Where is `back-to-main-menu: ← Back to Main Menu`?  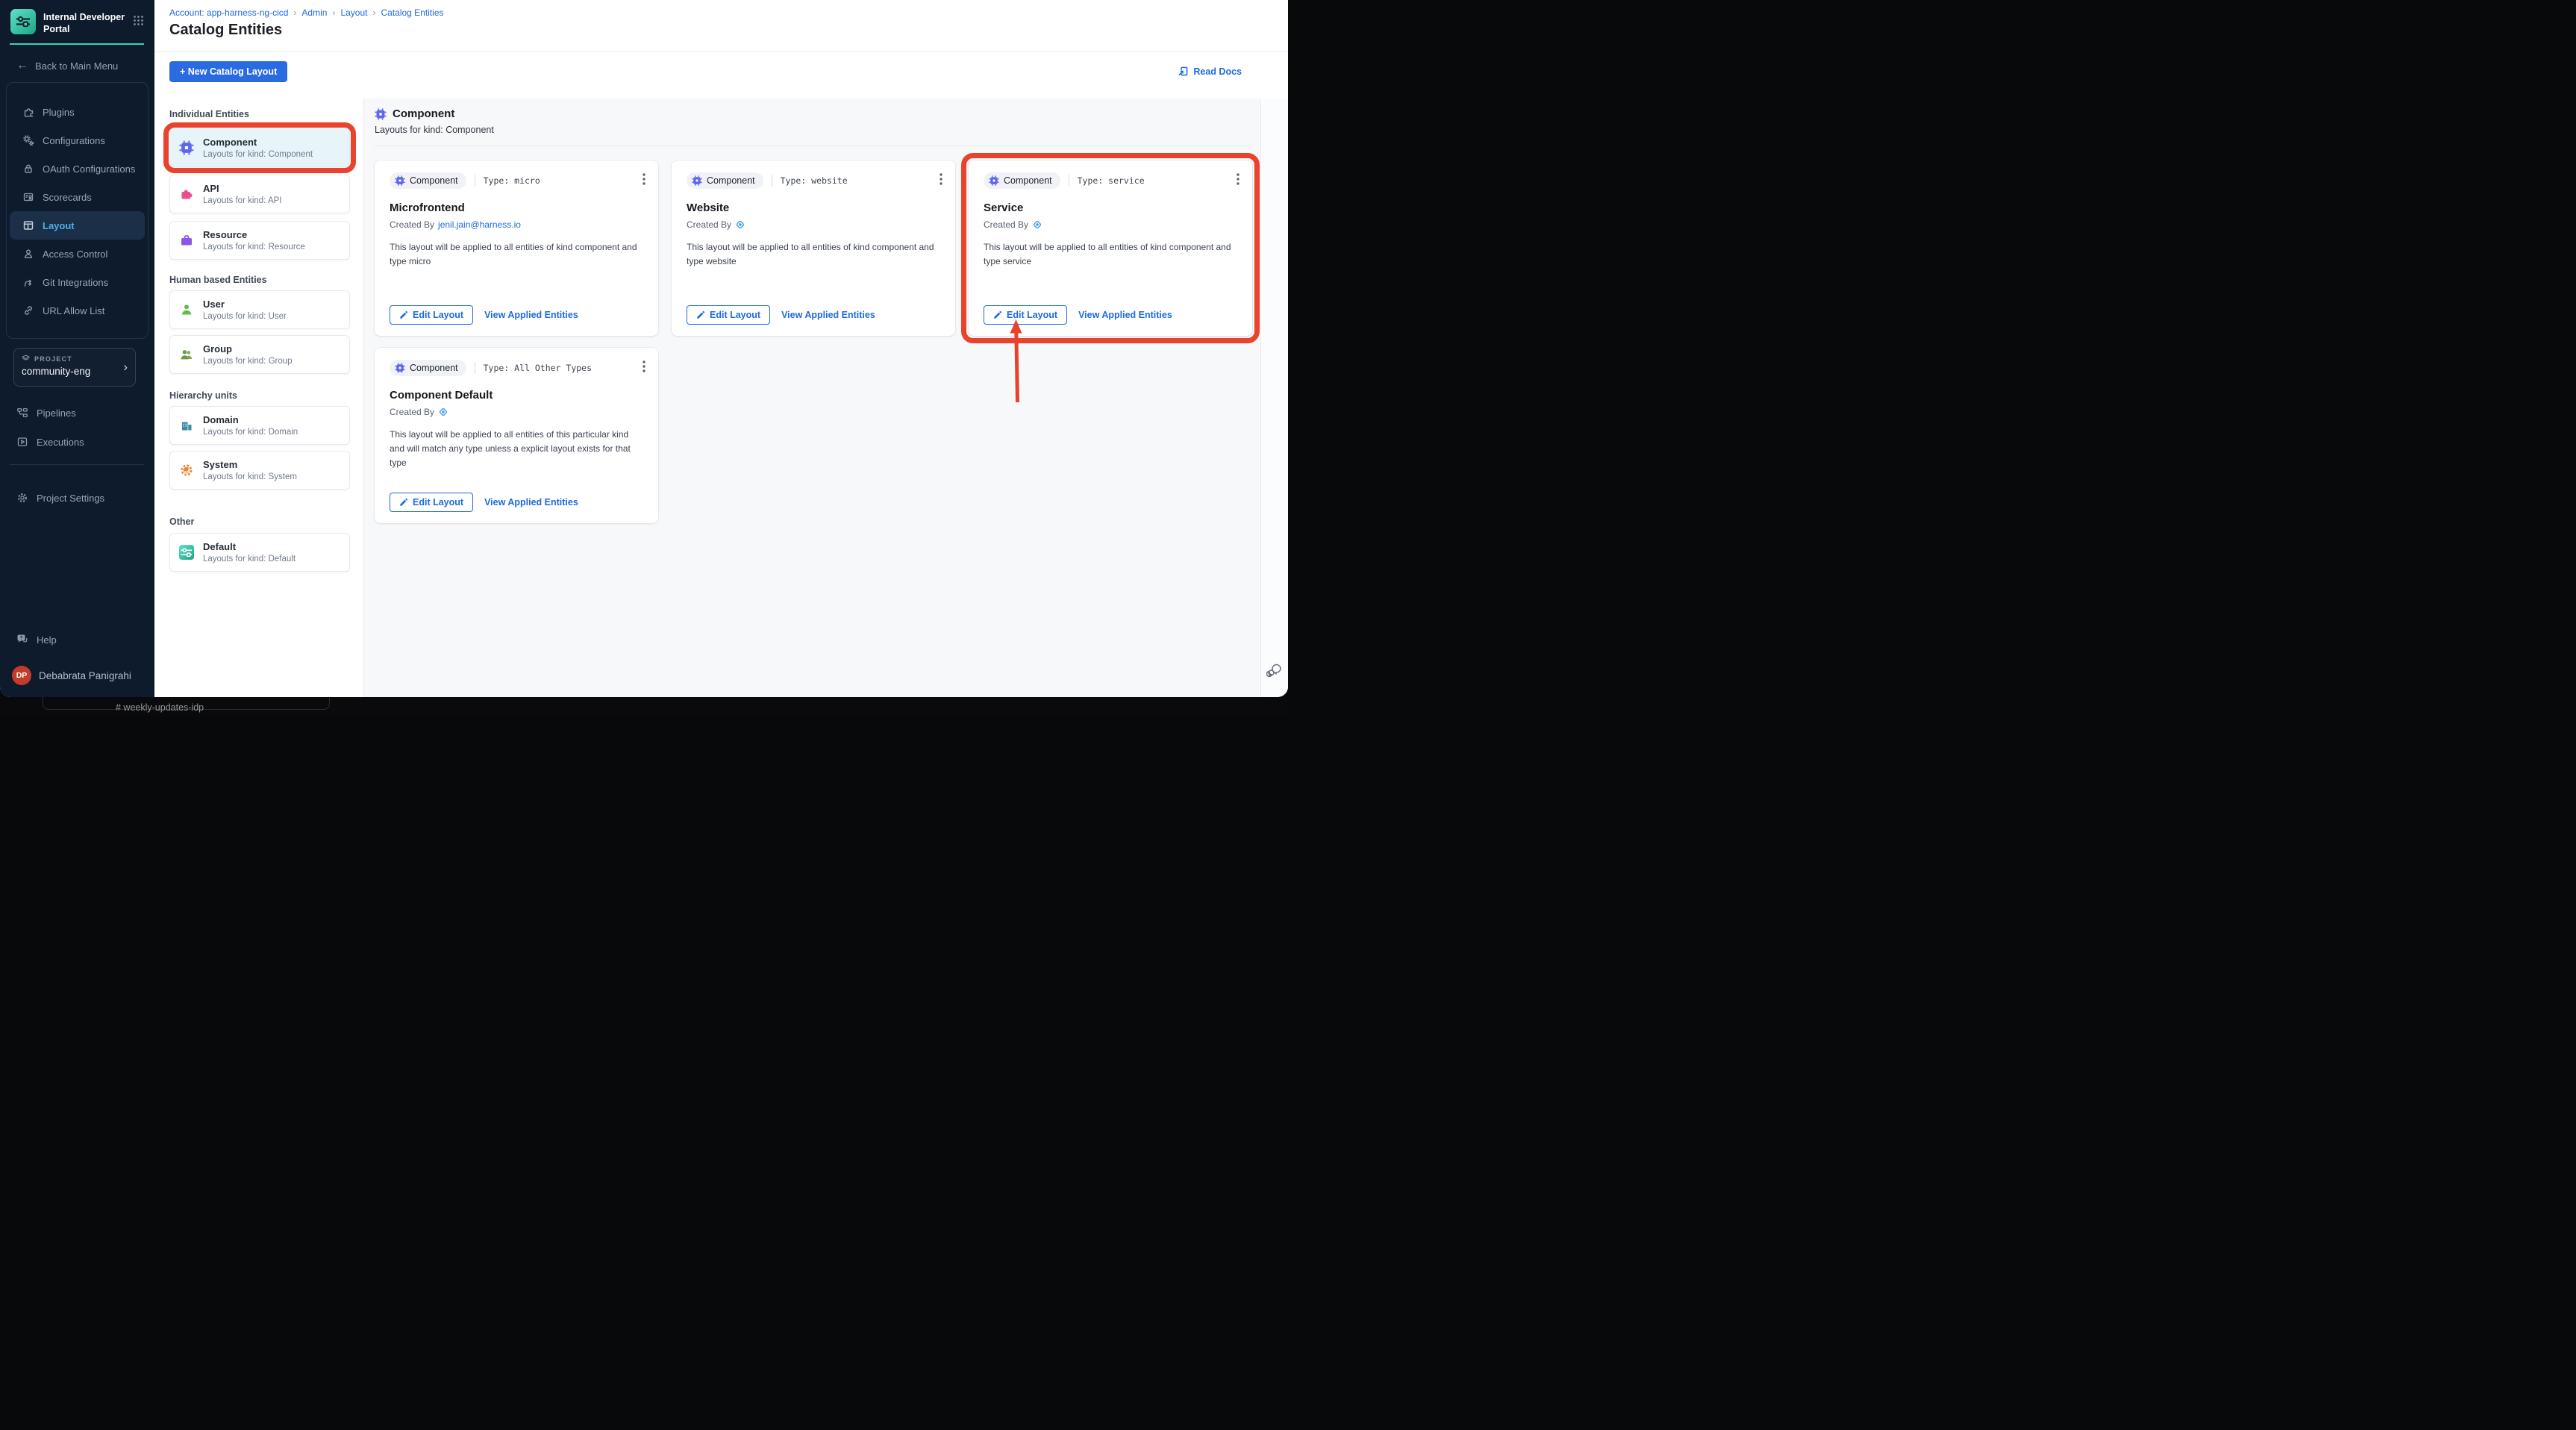 back-to-main-menu: ← Back to Main Menu is located at coordinates (67, 66).